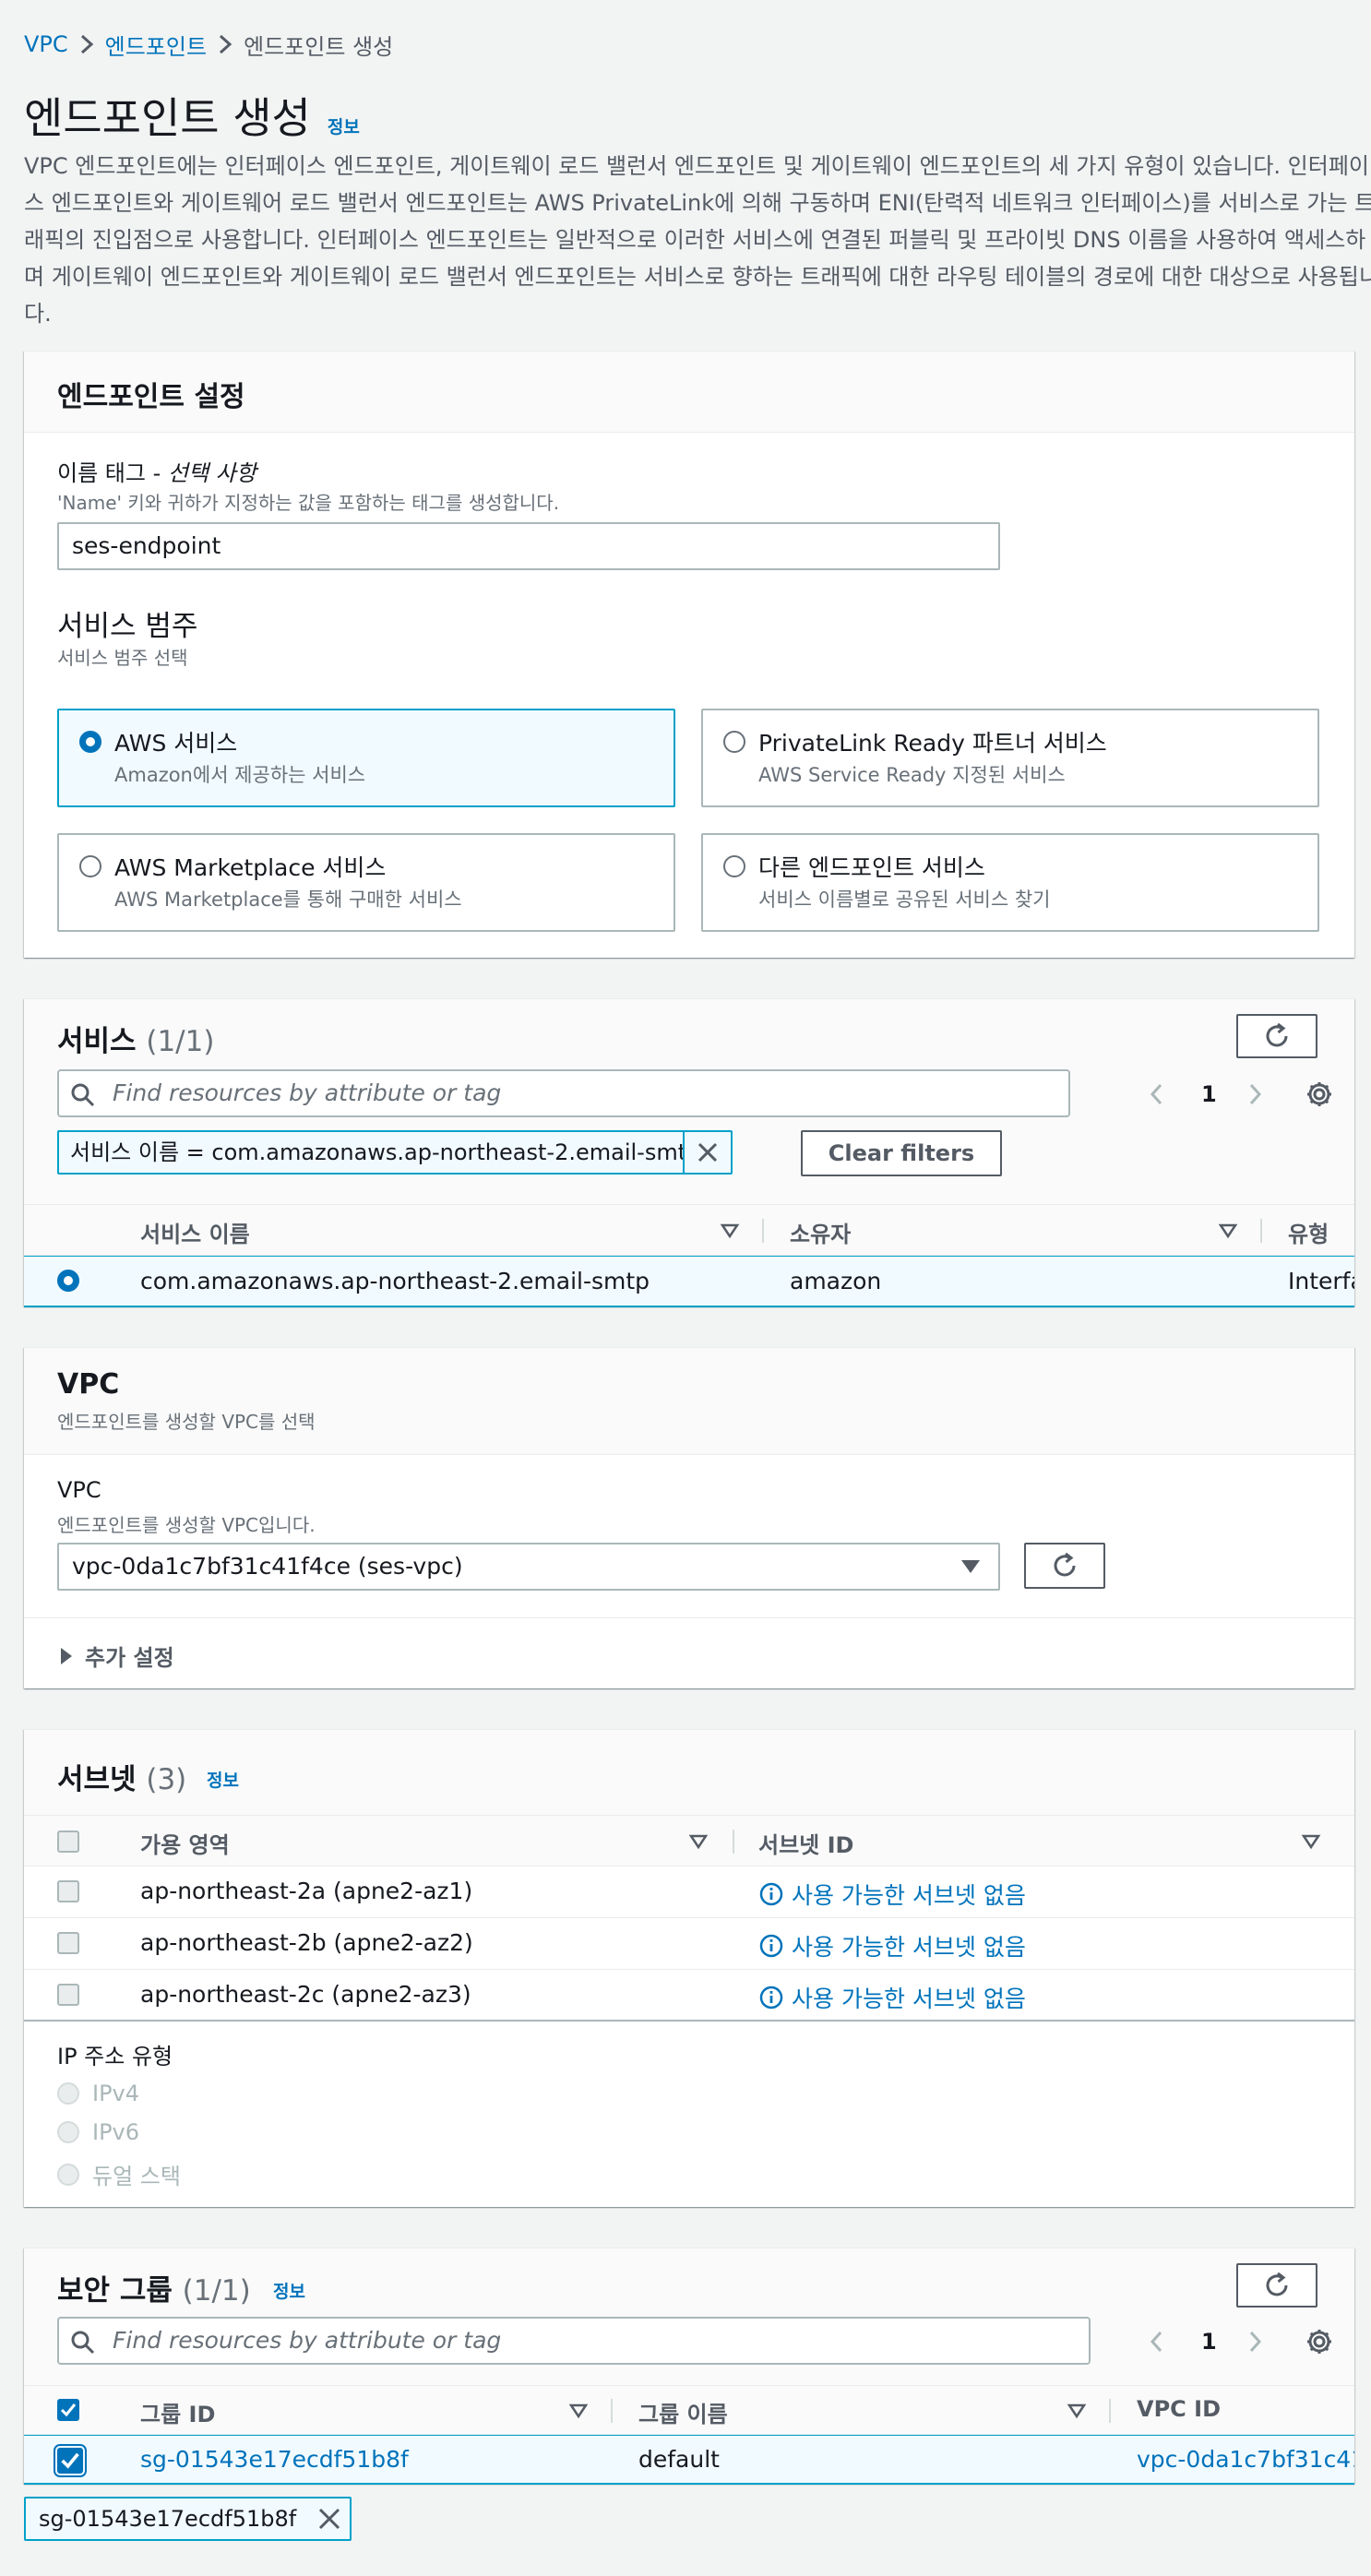 The image size is (1371, 2576). Describe the element at coordinates (250, 867) in the screenshot. I see `option-title: AWS Marketplace 서비스` at that location.